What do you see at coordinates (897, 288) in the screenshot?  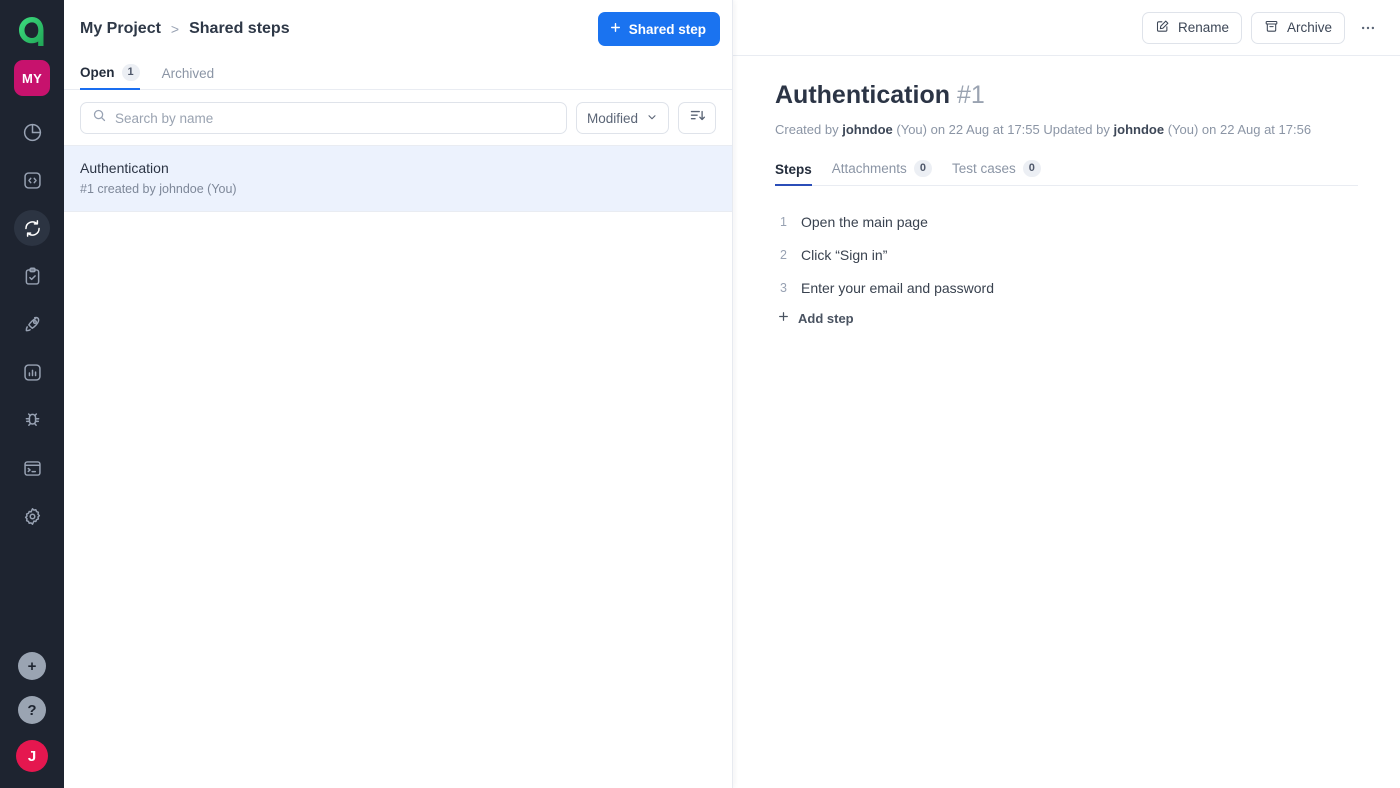 I see `step-text: Enter your email and password` at bounding box center [897, 288].